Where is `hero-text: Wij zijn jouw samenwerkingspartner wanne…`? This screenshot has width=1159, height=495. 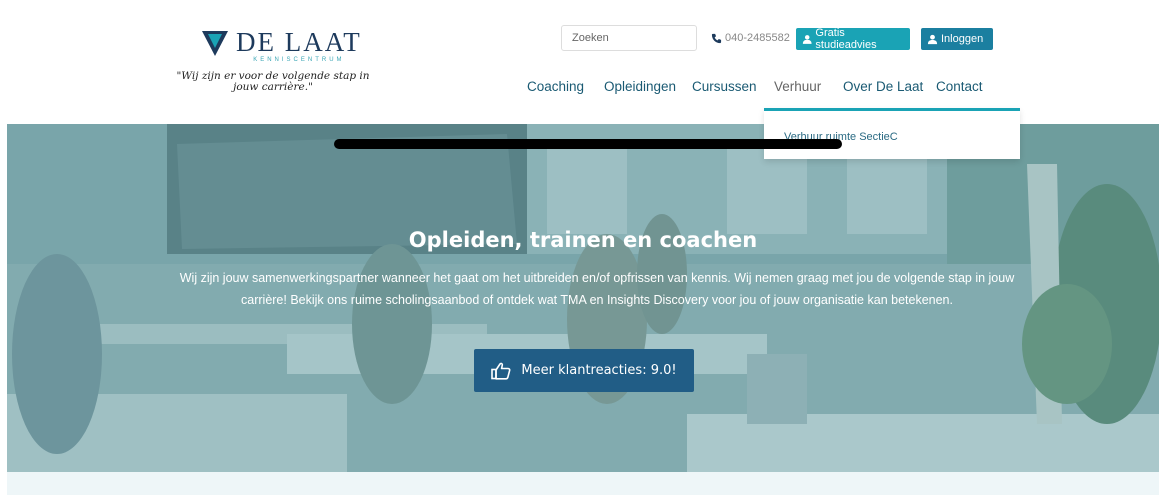 hero-text: Wij zijn jouw samenwerkingspartner wanne… is located at coordinates (597, 289).